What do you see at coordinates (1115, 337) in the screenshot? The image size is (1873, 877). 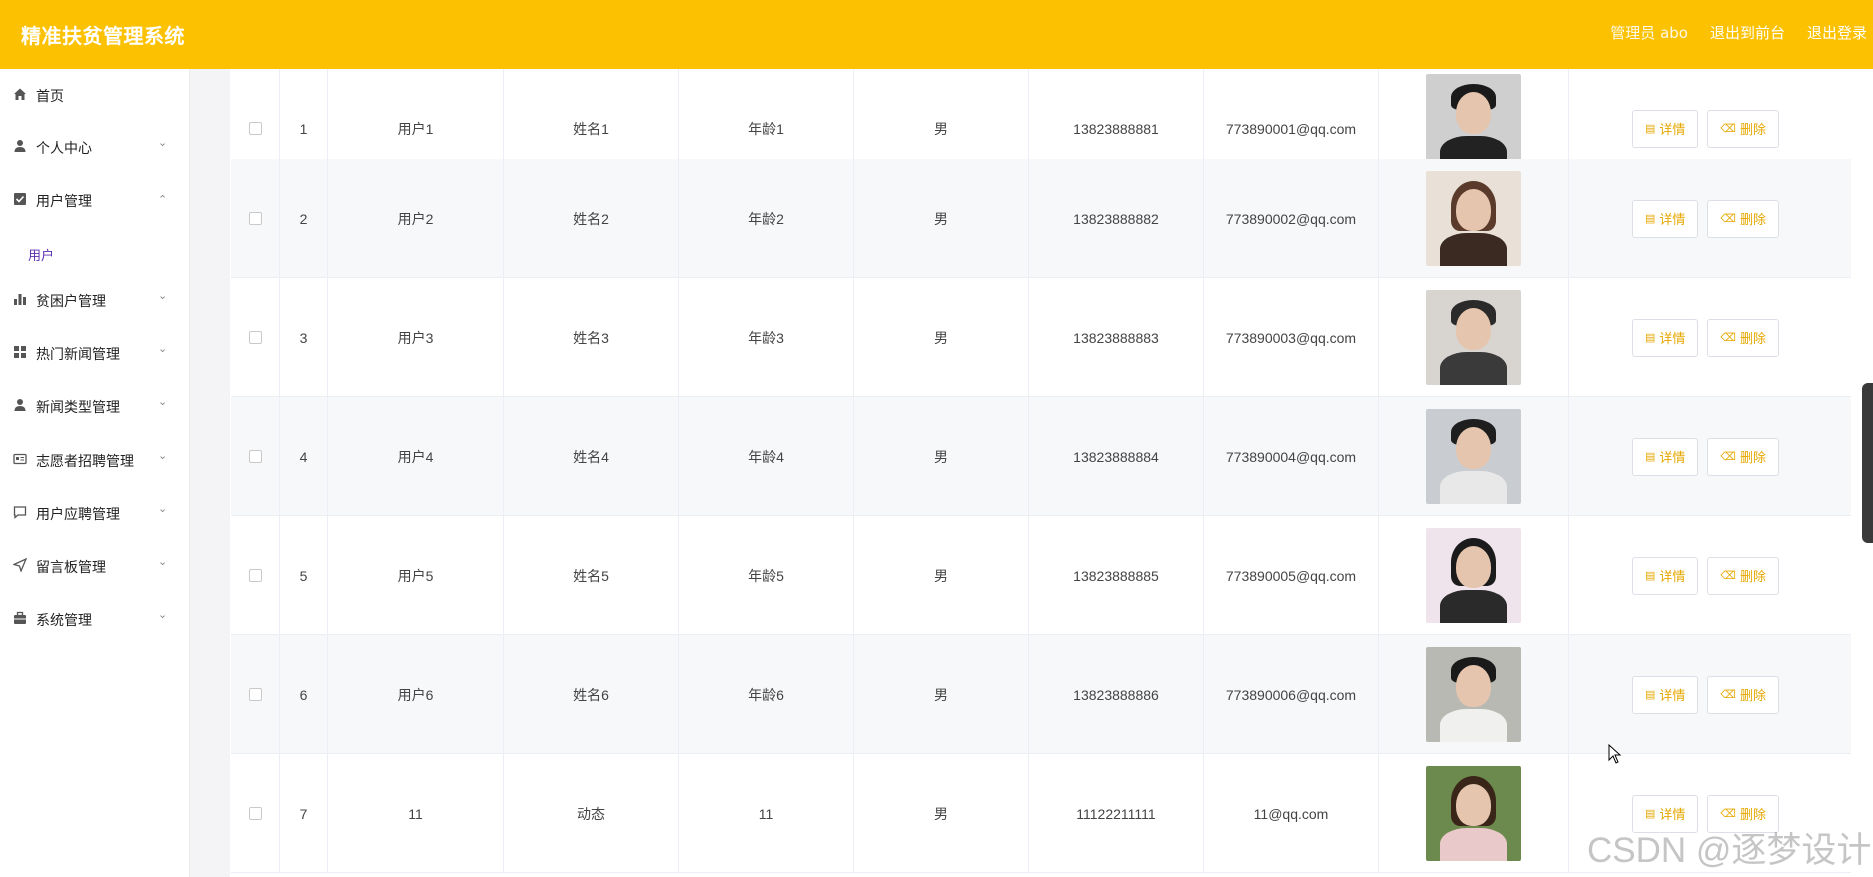 I see `phone-cell: 13823888883` at bounding box center [1115, 337].